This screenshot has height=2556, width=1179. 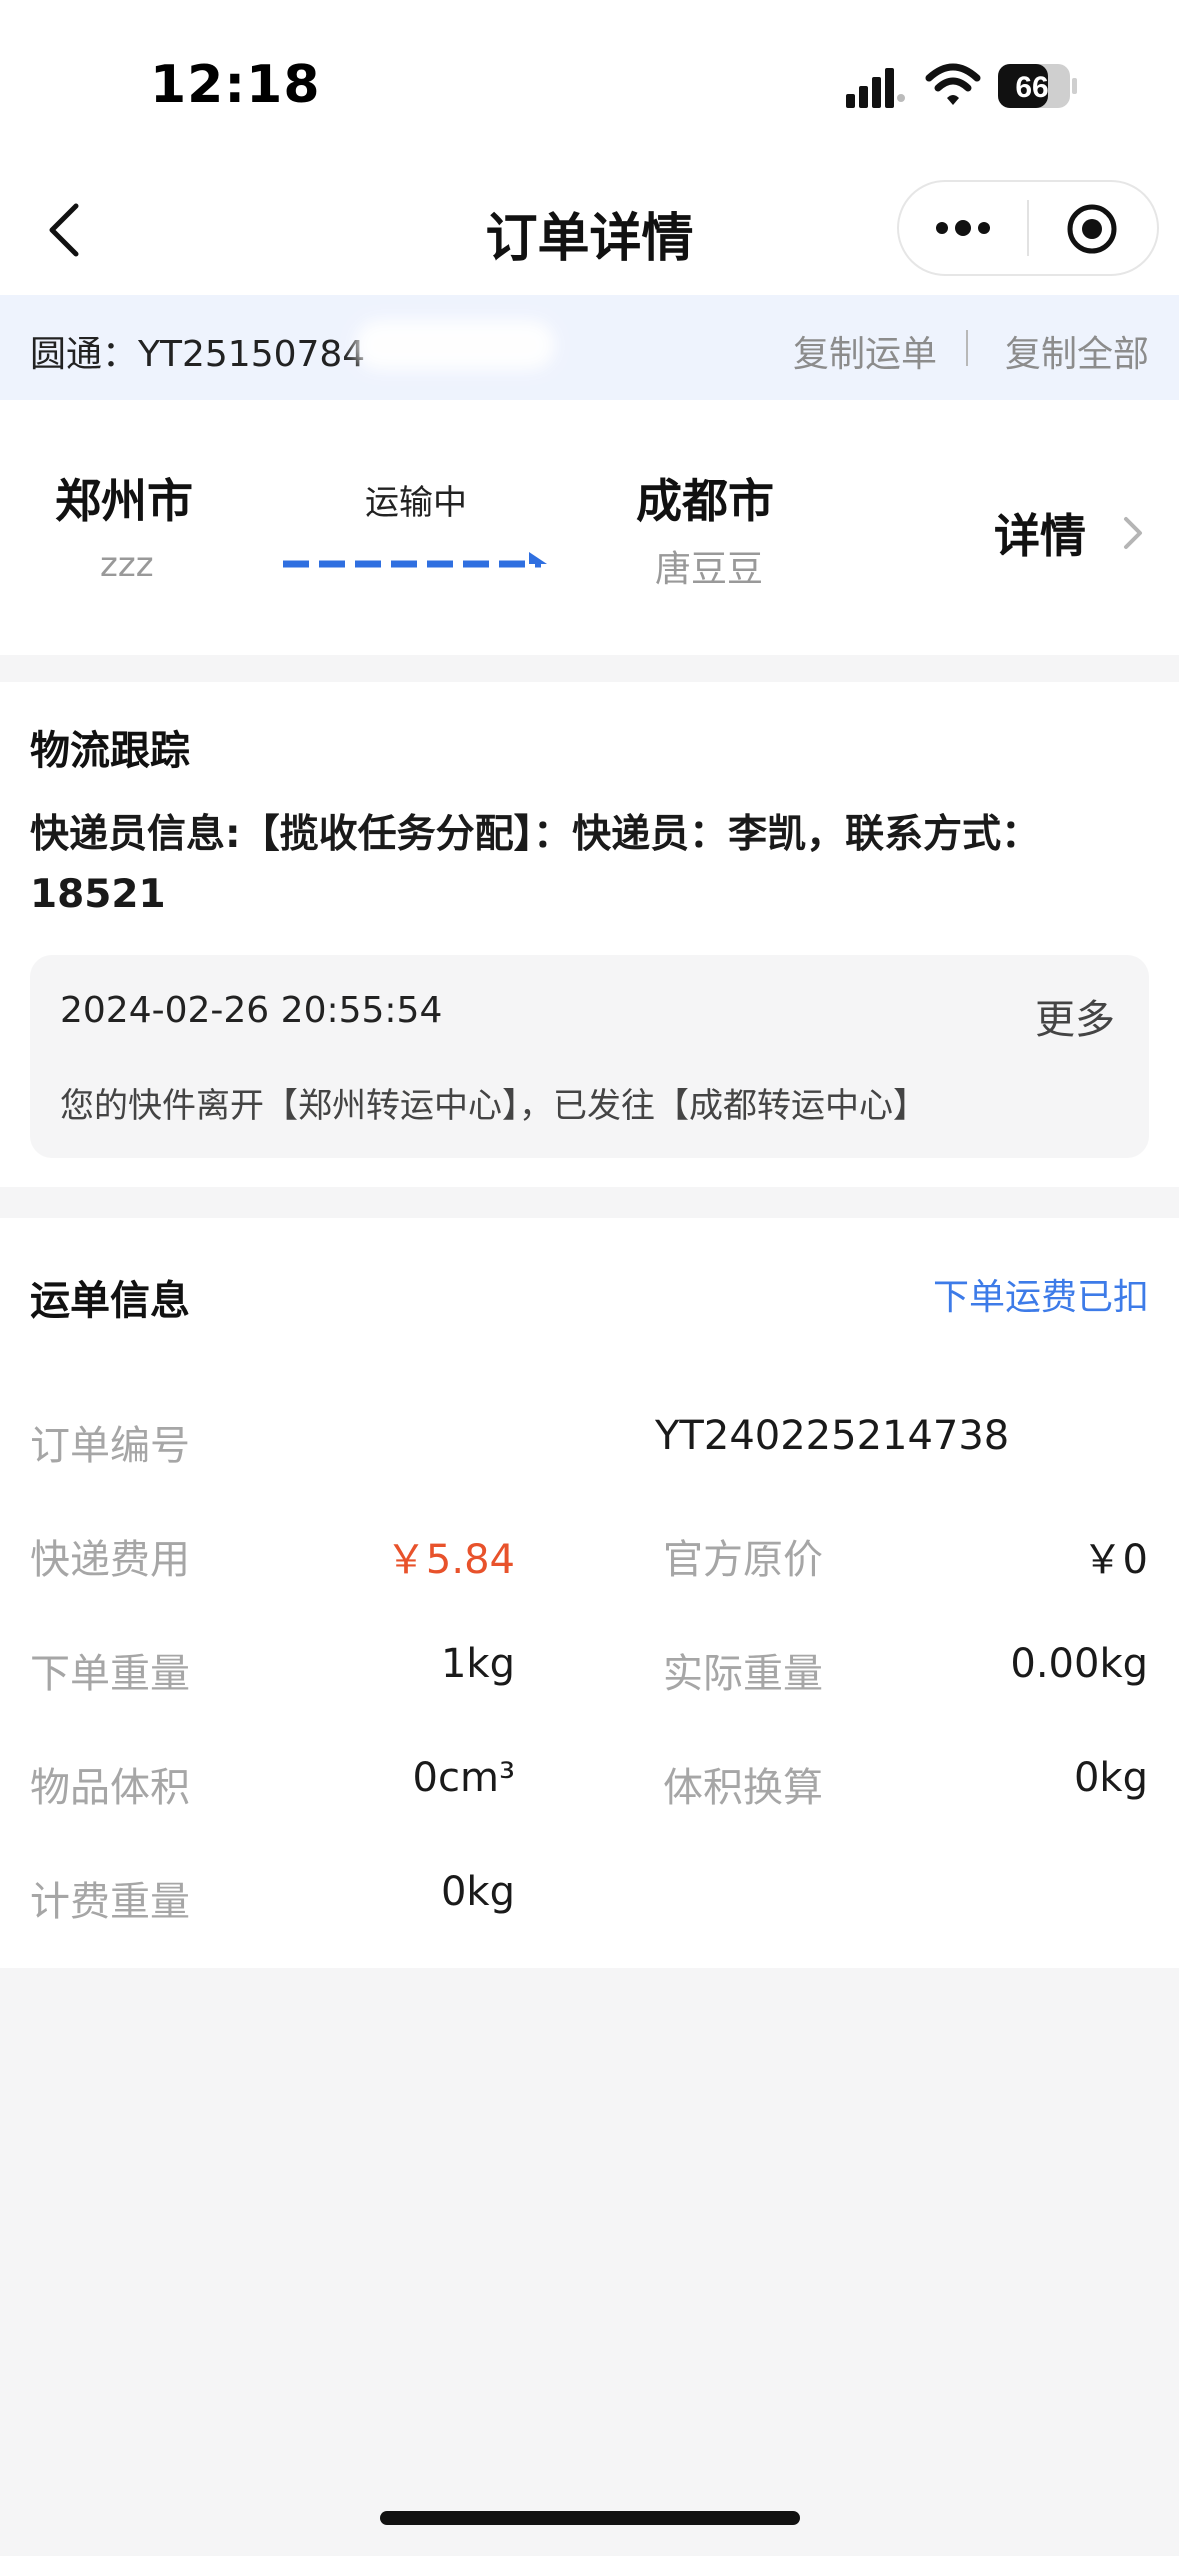 What do you see at coordinates (535, 834) in the screenshot?
I see `courier-info-line1: 快递员信息:【揽收任务分配】：快递员：李凯，联系方式：` at bounding box center [535, 834].